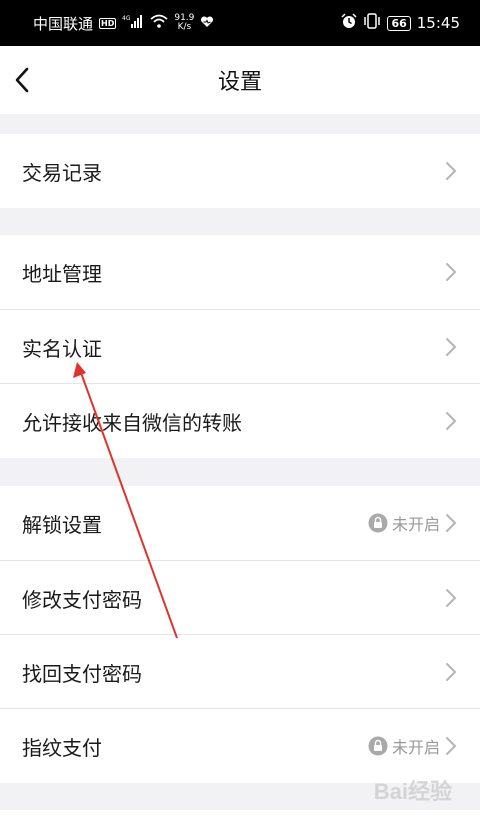 The width and height of the screenshot is (480, 828). What do you see at coordinates (240, 598) in the screenshot?
I see `row-change-payment-password: 修改支付密码` at bounding box center [240, 598].